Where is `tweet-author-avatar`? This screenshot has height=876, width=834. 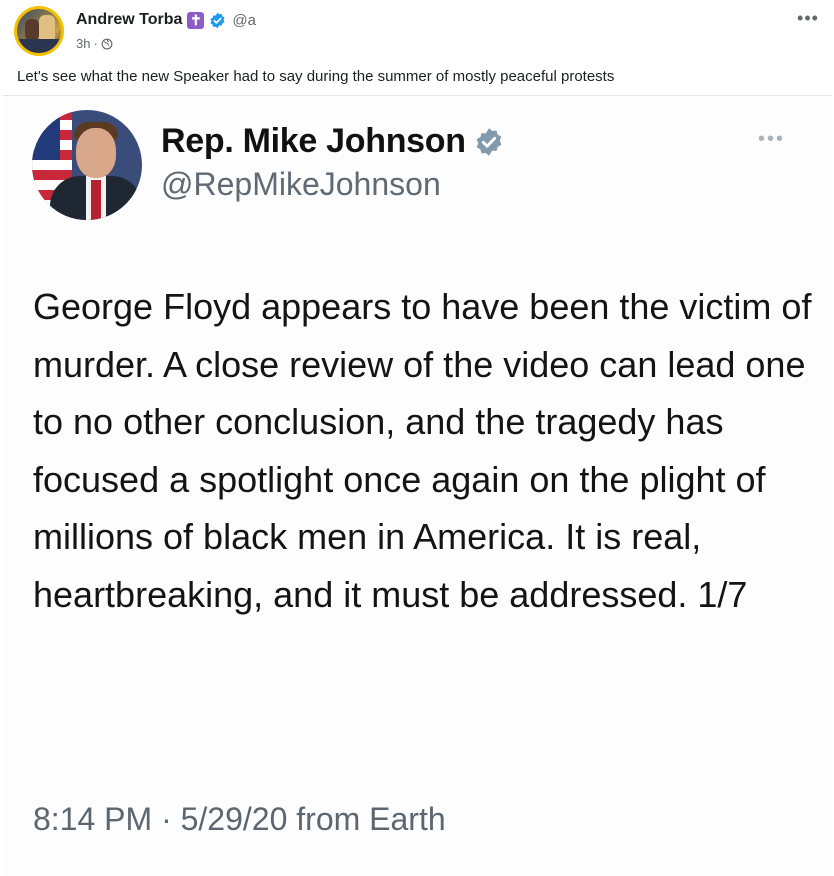 tweet-author-avatar is located at coordinates (87, 165).